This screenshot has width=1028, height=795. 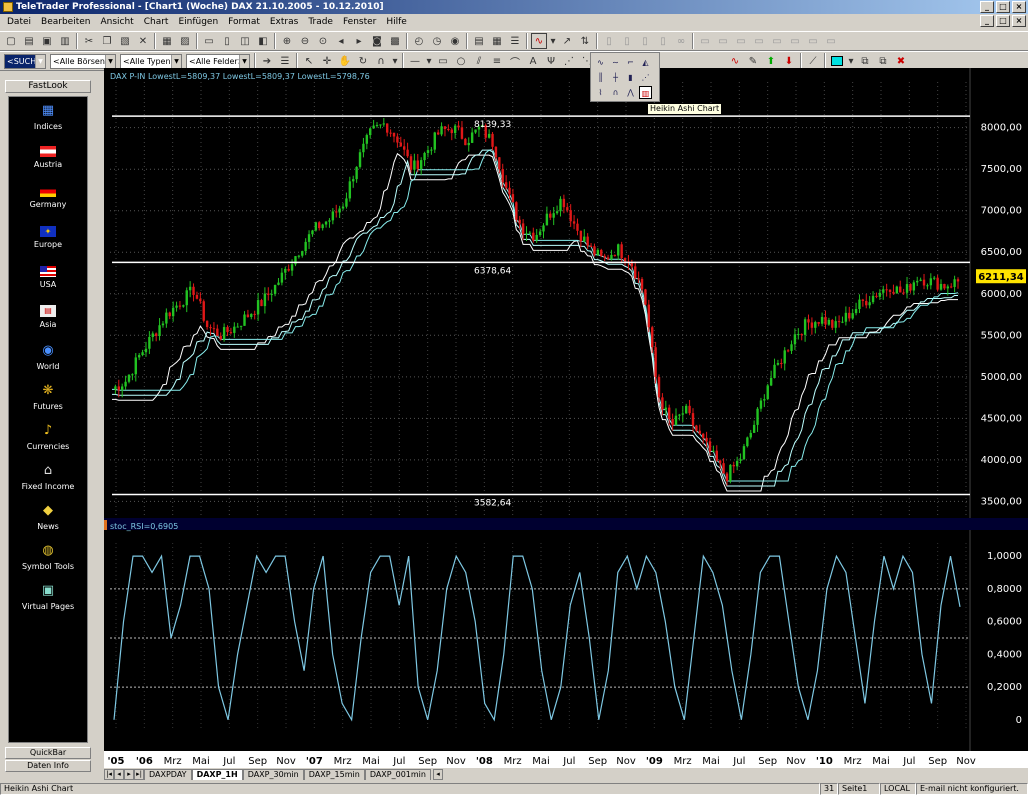 What do you see at coordinates (48, 317) in the screenshot?
I see `fastlook-item-asia: ▤ Asia` at bounding box center [48, 317].